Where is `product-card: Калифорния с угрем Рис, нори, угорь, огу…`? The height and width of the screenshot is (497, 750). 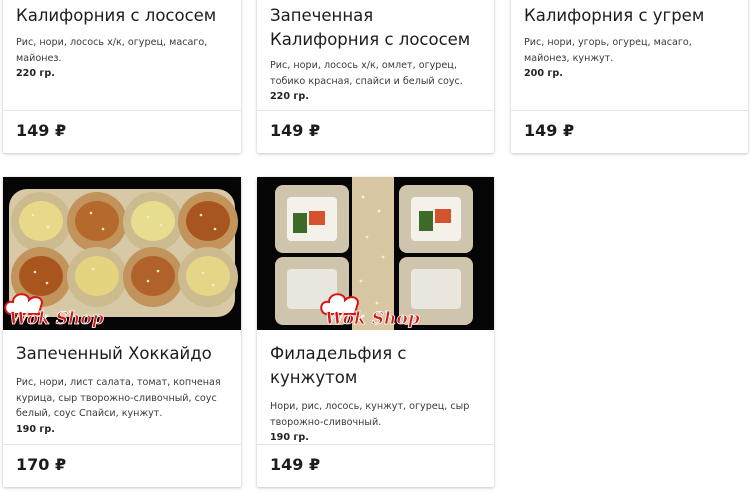 product-card: Калифорния с угрем Рис, нори, угорь, огу… is located at coordinates (629, 76).